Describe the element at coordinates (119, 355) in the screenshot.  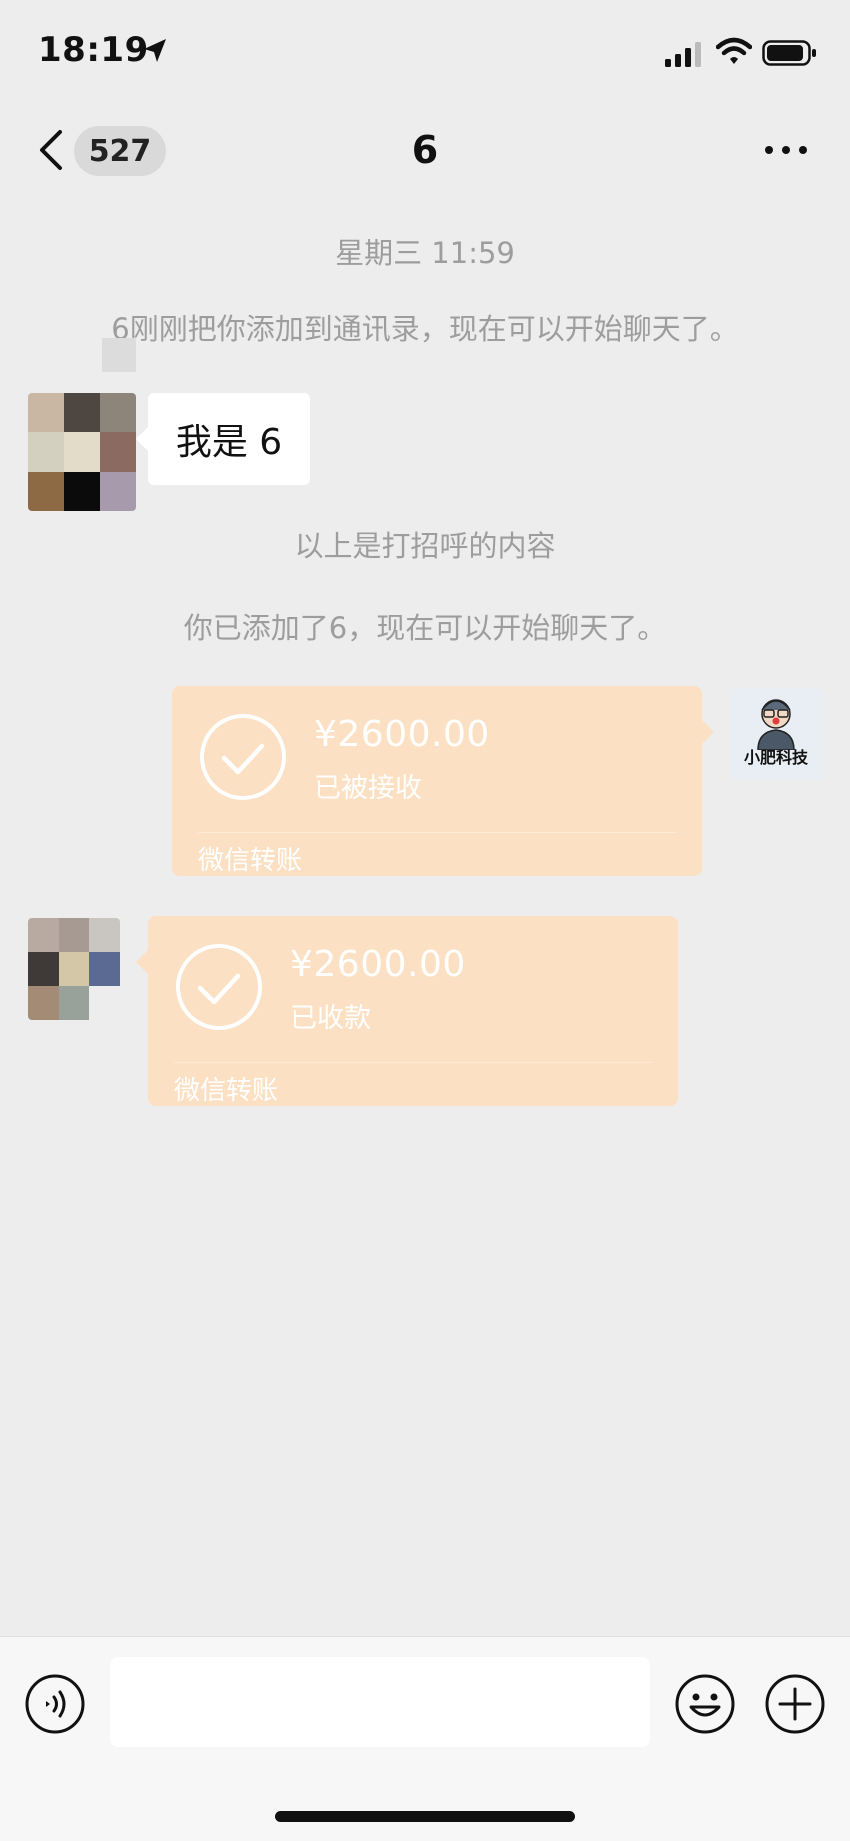
I see `obscured-block` at that location.